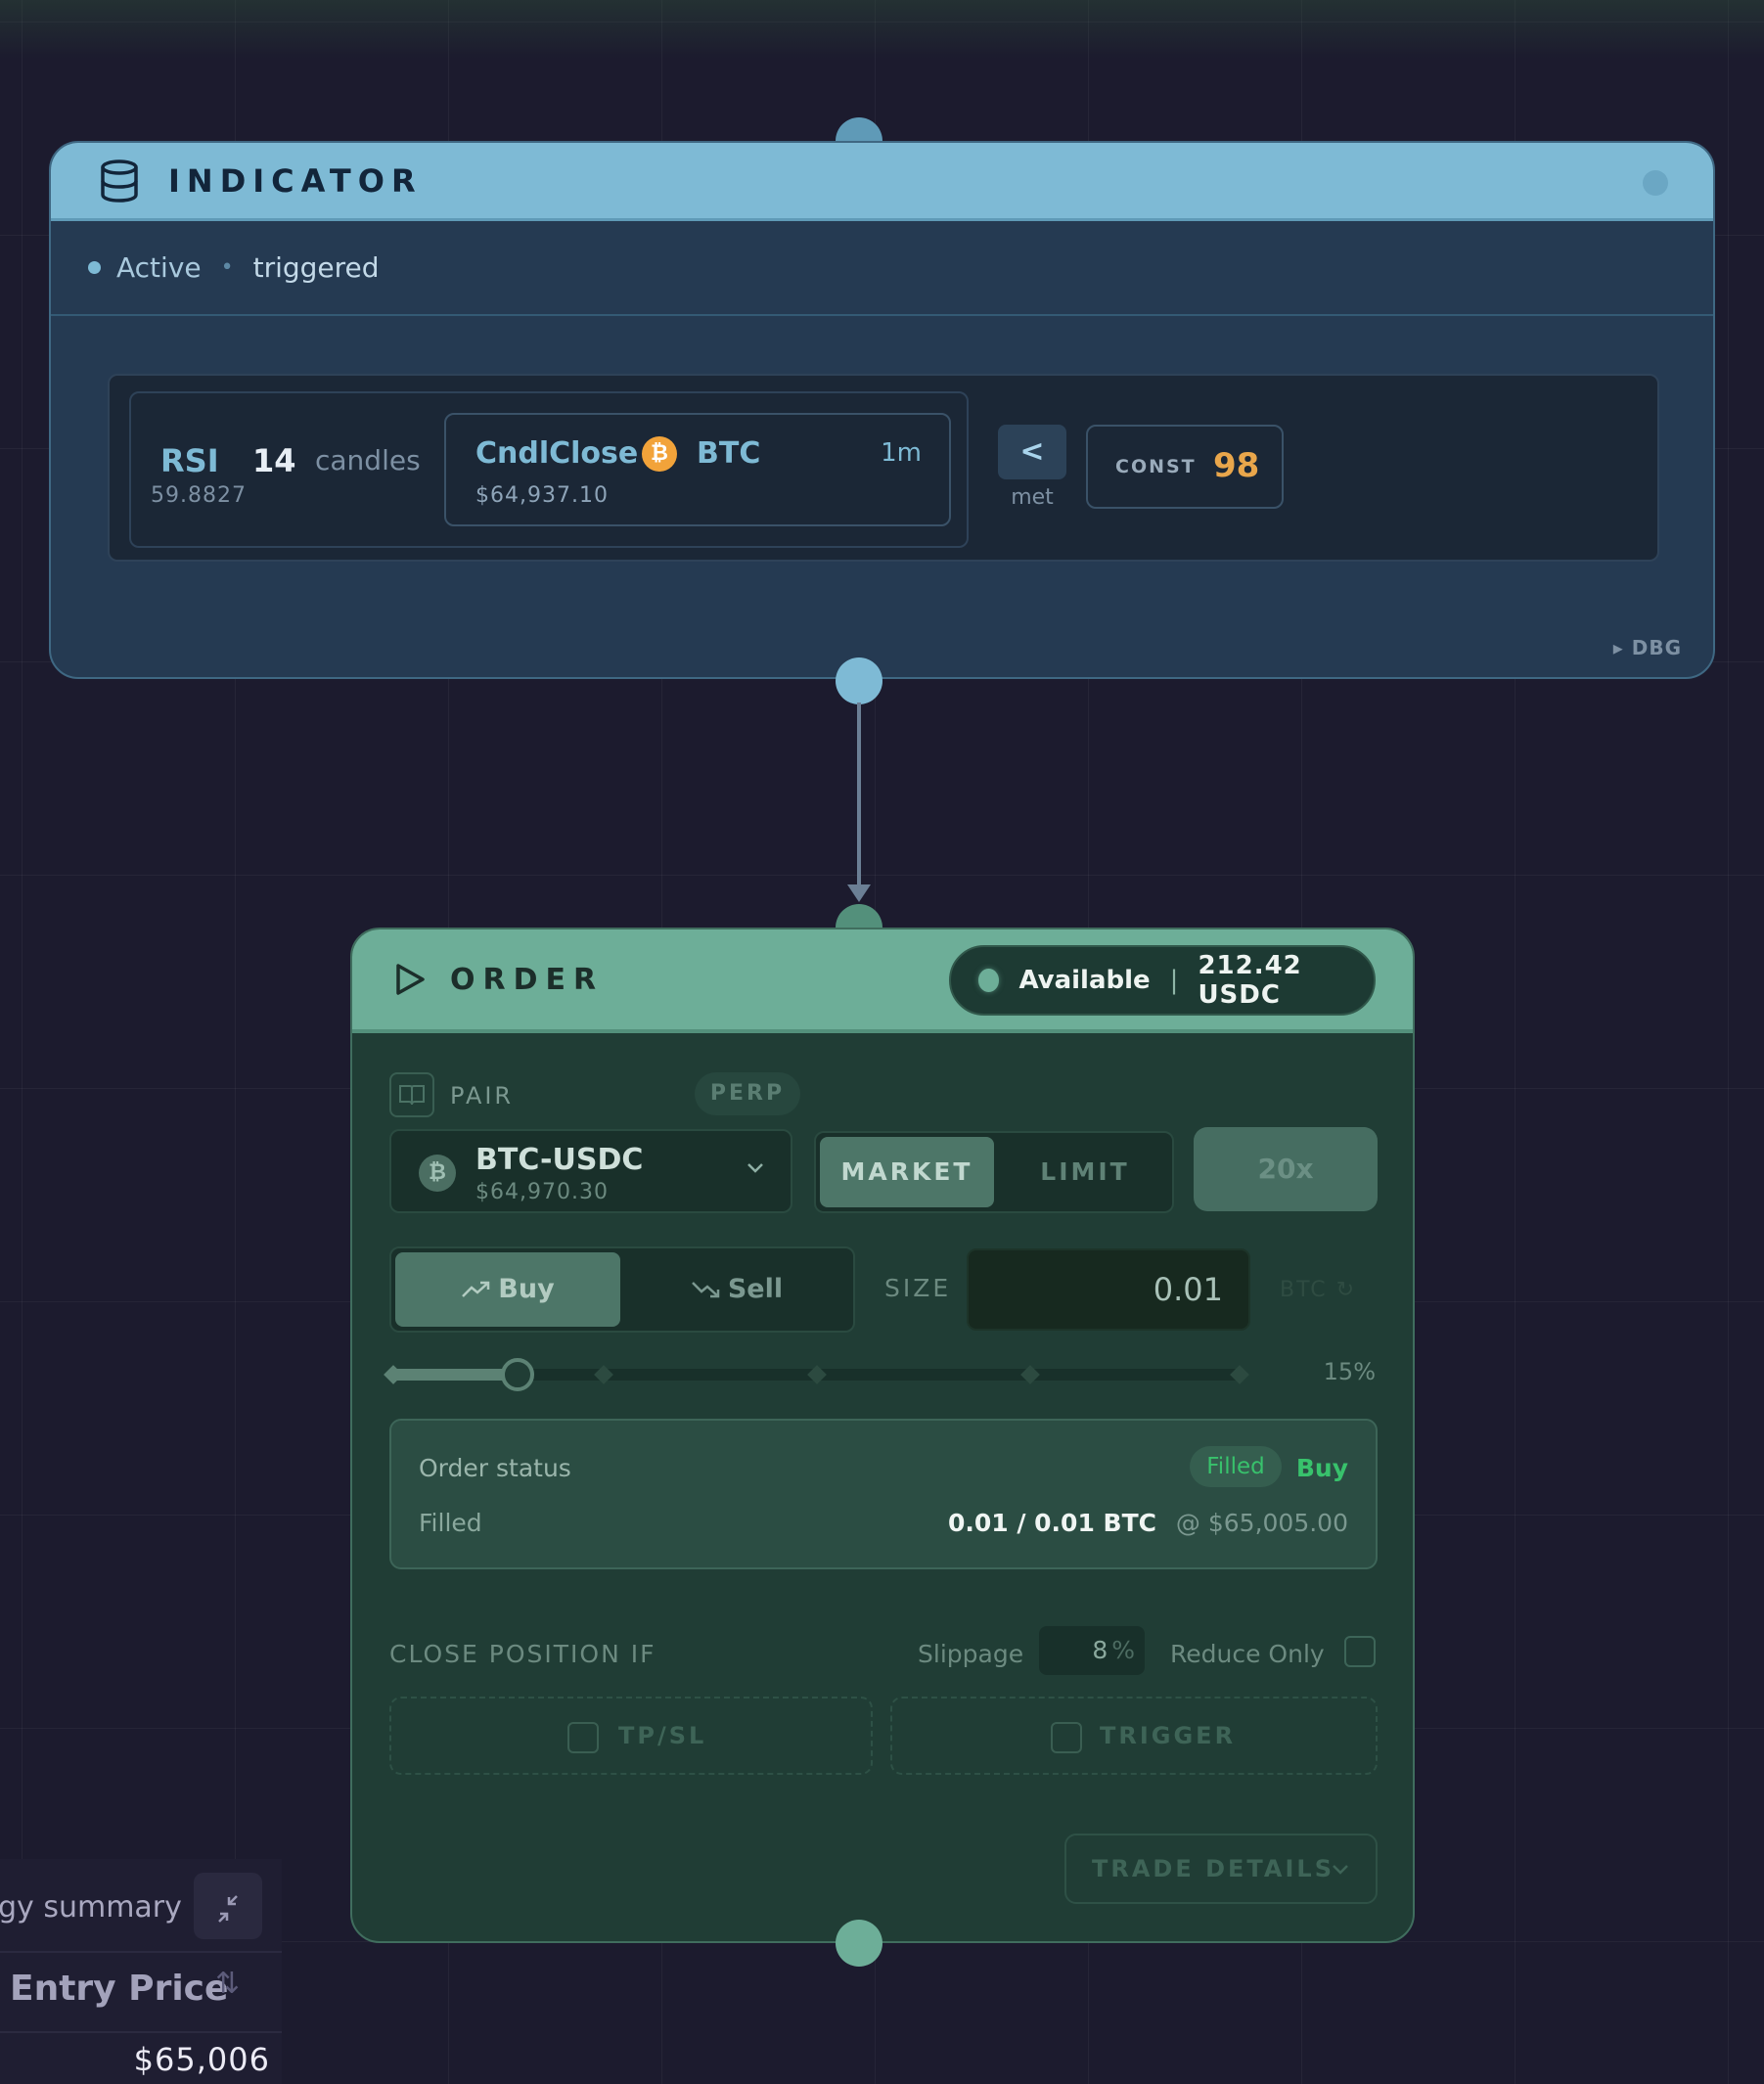 Image resolution: width=1764 pixels, height=2084 pixels. Describe the element at coordinates (859, 893) in the screenshot. I see `connection-arrow-icon` at that location.